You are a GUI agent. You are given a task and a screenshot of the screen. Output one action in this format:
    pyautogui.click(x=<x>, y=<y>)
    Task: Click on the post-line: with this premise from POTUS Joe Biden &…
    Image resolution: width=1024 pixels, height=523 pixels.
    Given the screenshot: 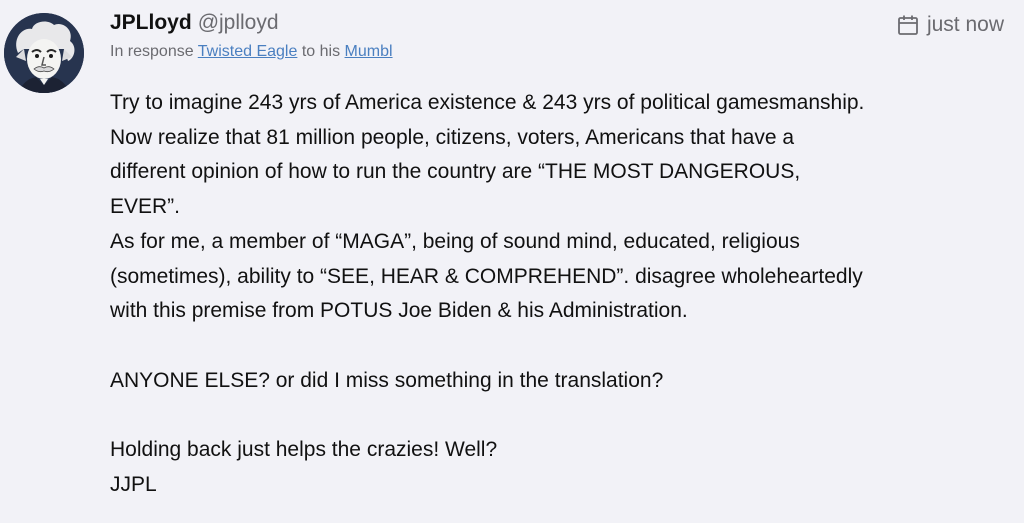 What is the action you would take?
    pyautogui.click(x=399, y=311)
    